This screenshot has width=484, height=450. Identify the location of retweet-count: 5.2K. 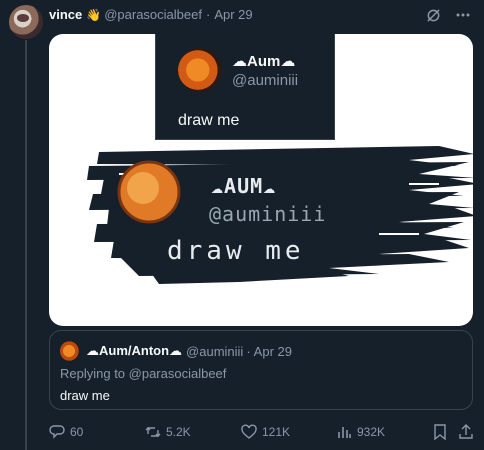
(178, 432).